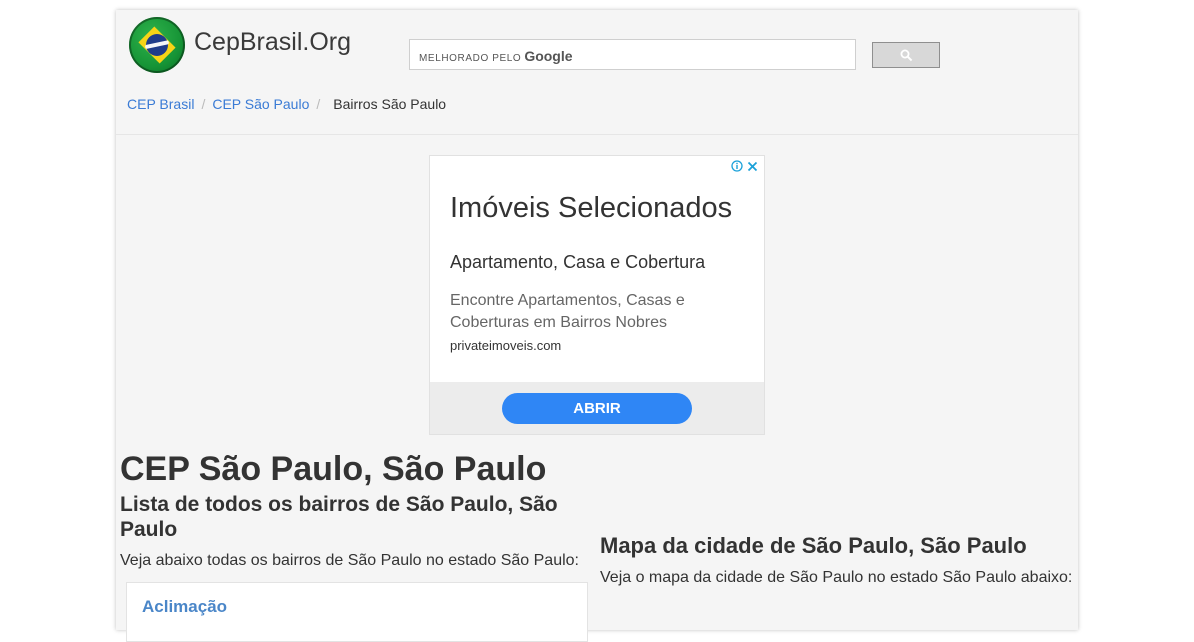 The height and width of the screenshot is (642, 1194). Describe the element at coordinates (505, 345) in the screenshot. I see `ad-url: privateimoveis.com` at that location.